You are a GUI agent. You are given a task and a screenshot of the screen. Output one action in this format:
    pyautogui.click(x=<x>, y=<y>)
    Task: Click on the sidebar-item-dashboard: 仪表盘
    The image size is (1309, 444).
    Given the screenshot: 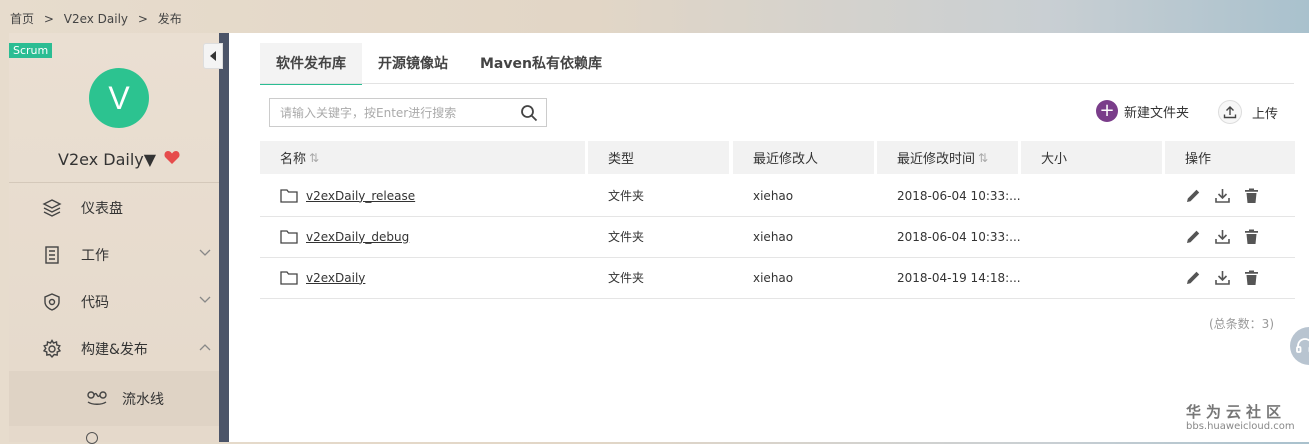 What is the action you would take?
    pyautogui.click(x=114, y=207)
    